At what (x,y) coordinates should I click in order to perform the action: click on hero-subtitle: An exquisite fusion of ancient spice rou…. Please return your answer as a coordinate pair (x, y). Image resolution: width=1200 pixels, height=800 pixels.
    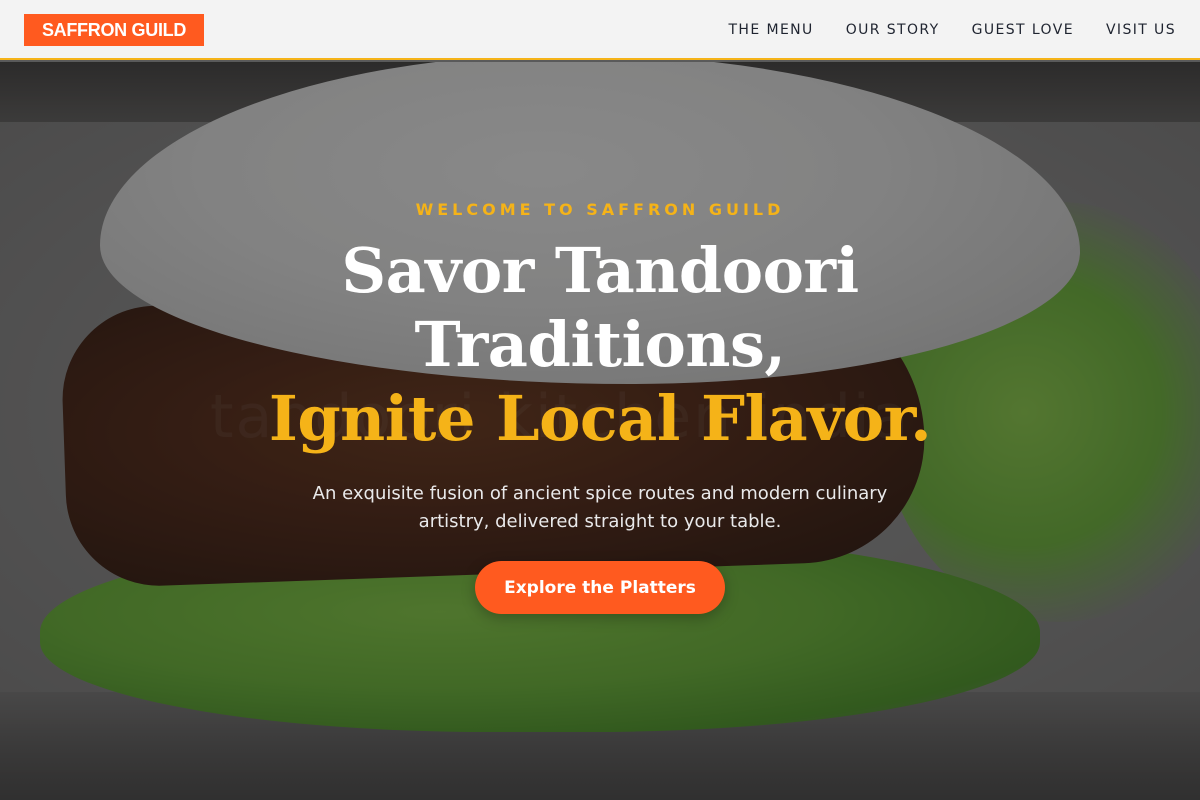
    Looking at the image, I should click on (600, 507).